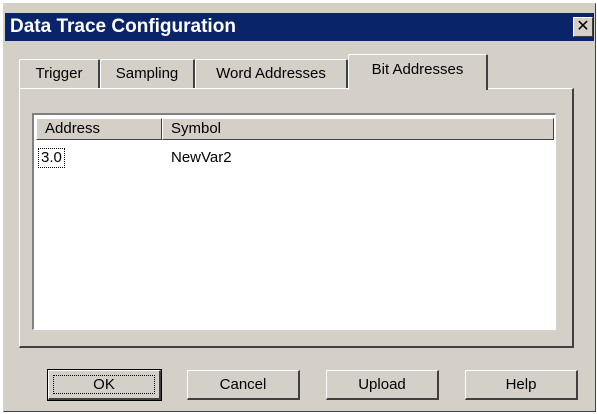 Image resolution: width=597 pixels, height=414 pixels. I want to click on ok-button: OK, so click(104, 385).